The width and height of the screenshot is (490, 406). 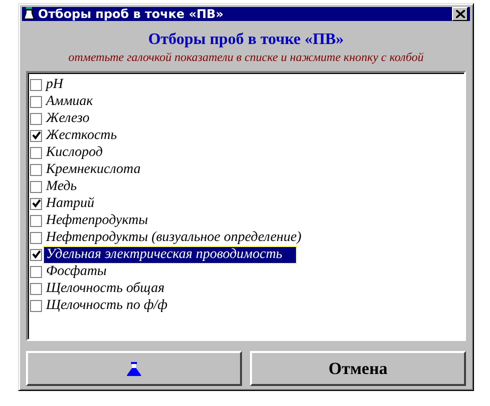 I want to click on close-button, so click(x=460, y=14).